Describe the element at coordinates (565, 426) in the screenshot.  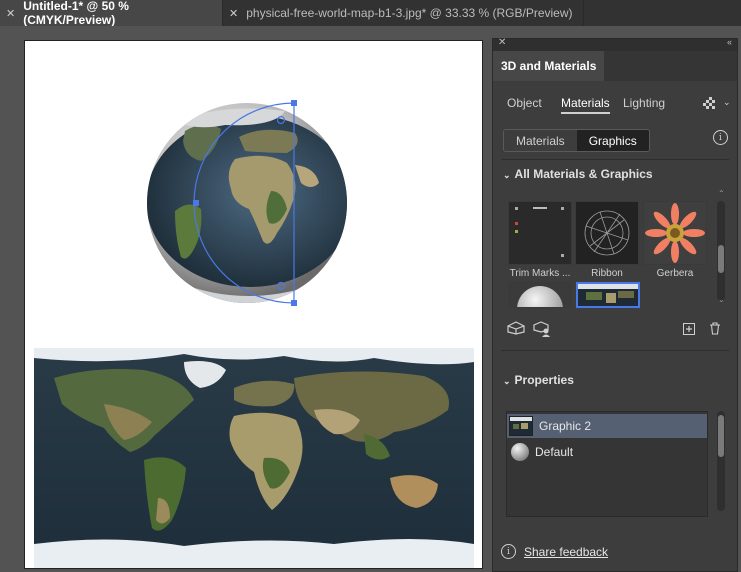
I see `list-item-label: Graphic 2` at that location.